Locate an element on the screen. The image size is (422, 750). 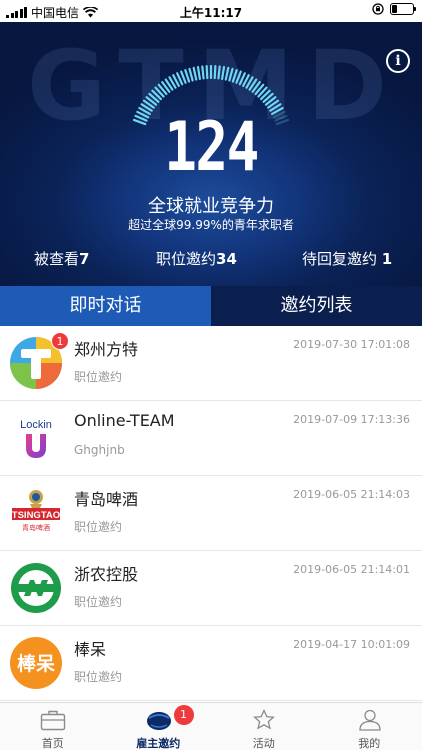
briefcase-icon is located at coordinates (53, 720).